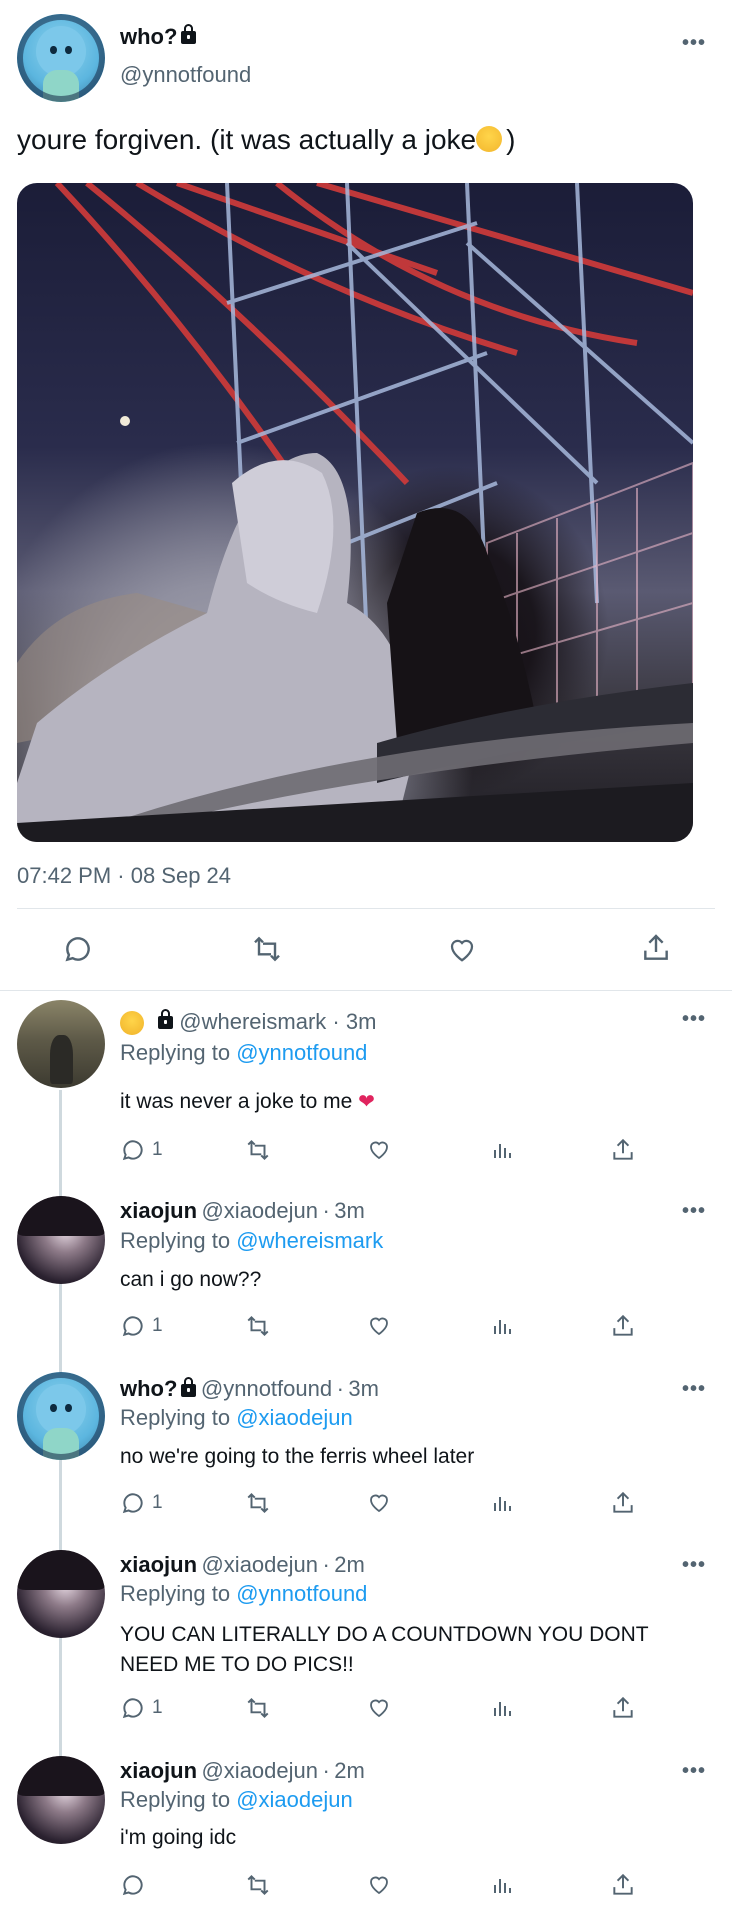  I want to click on main-tweet-text: youre forgiven. (it was actually a joke), so click(266, 140).